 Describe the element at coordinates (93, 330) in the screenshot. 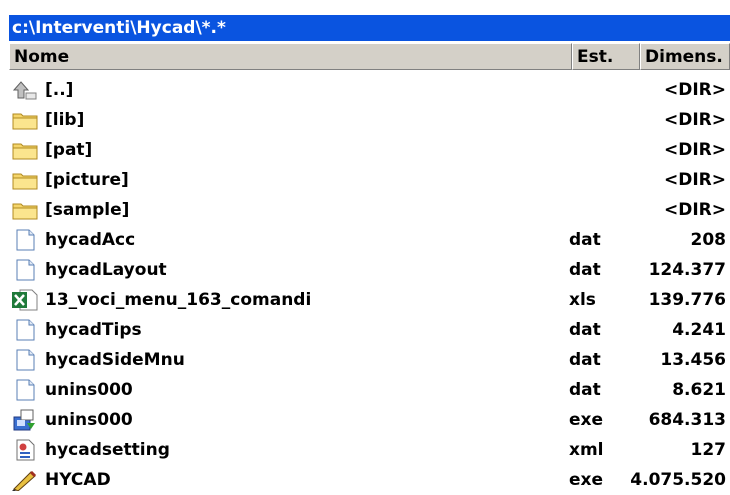

I see `file-name: hycadTips` at that location.